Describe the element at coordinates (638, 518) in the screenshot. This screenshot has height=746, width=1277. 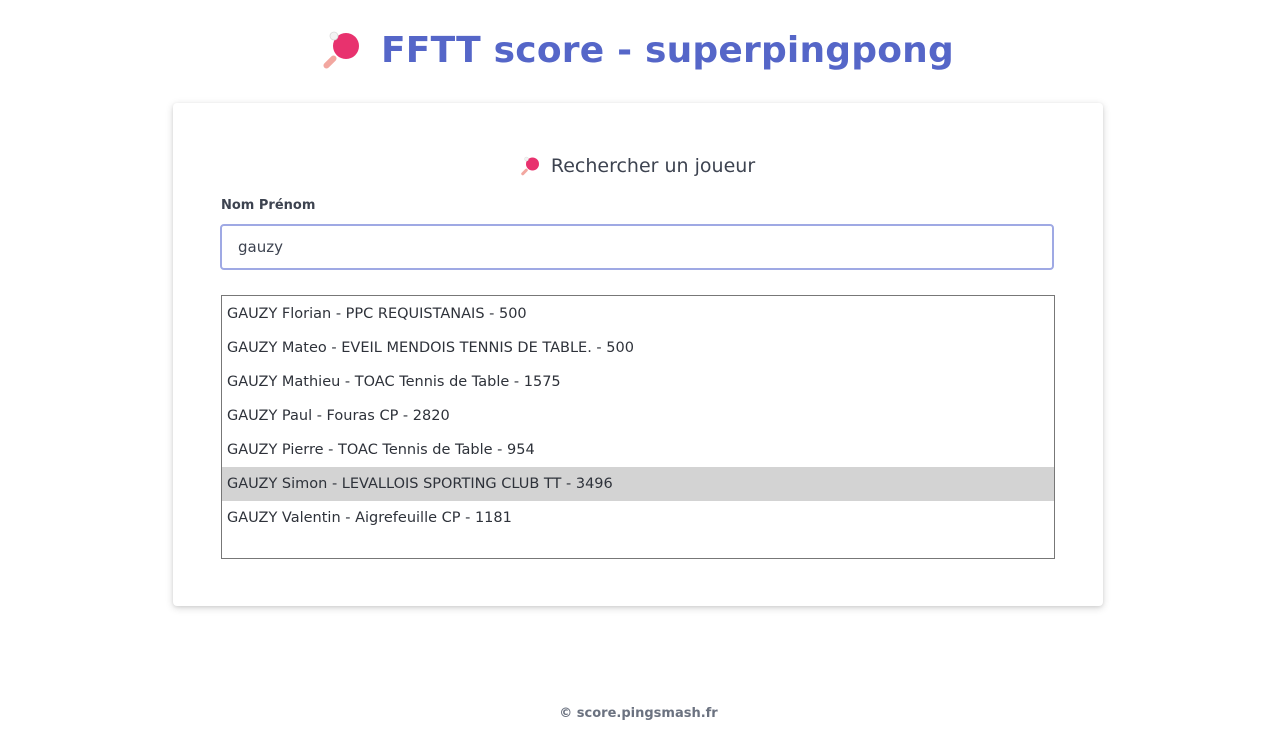
I see `search-result-item: GAUZY Valentin - Aigrefeuille CP - 1181` at that location.